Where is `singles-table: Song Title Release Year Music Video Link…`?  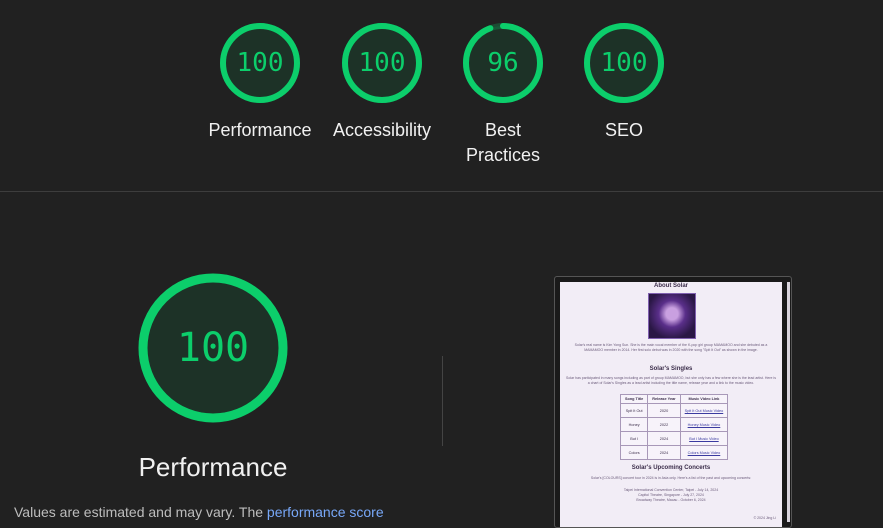
singles-table: Song Title Release Year Music Video Link… is located at coordinates (674, 427).